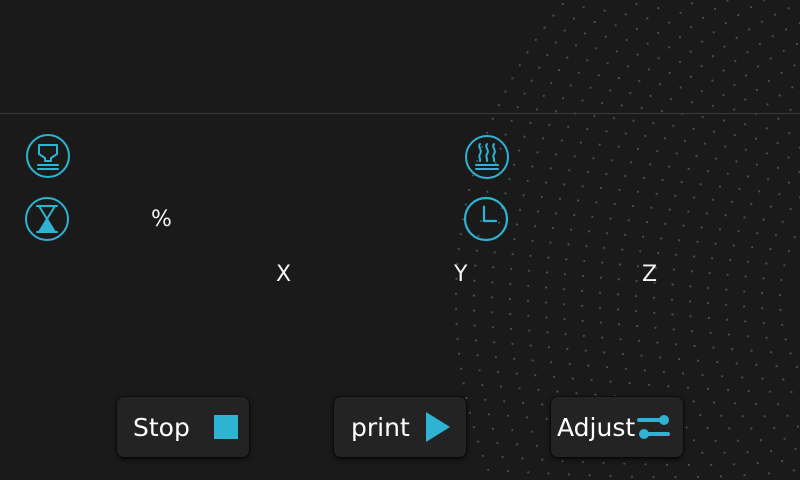 The image size is (800, 480). What do you see at coordinates (400, 113) in the screenshot?
I see `header-divider` at bounding box center [400, 113].